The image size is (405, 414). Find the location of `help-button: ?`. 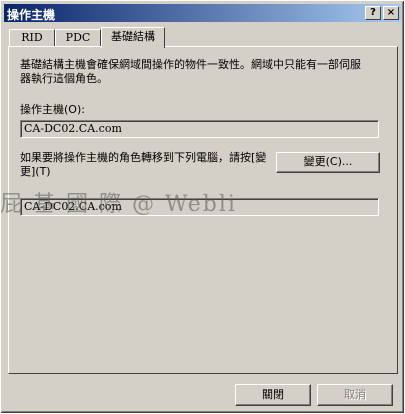

help-button: ? is located at coordinates (373, 13).